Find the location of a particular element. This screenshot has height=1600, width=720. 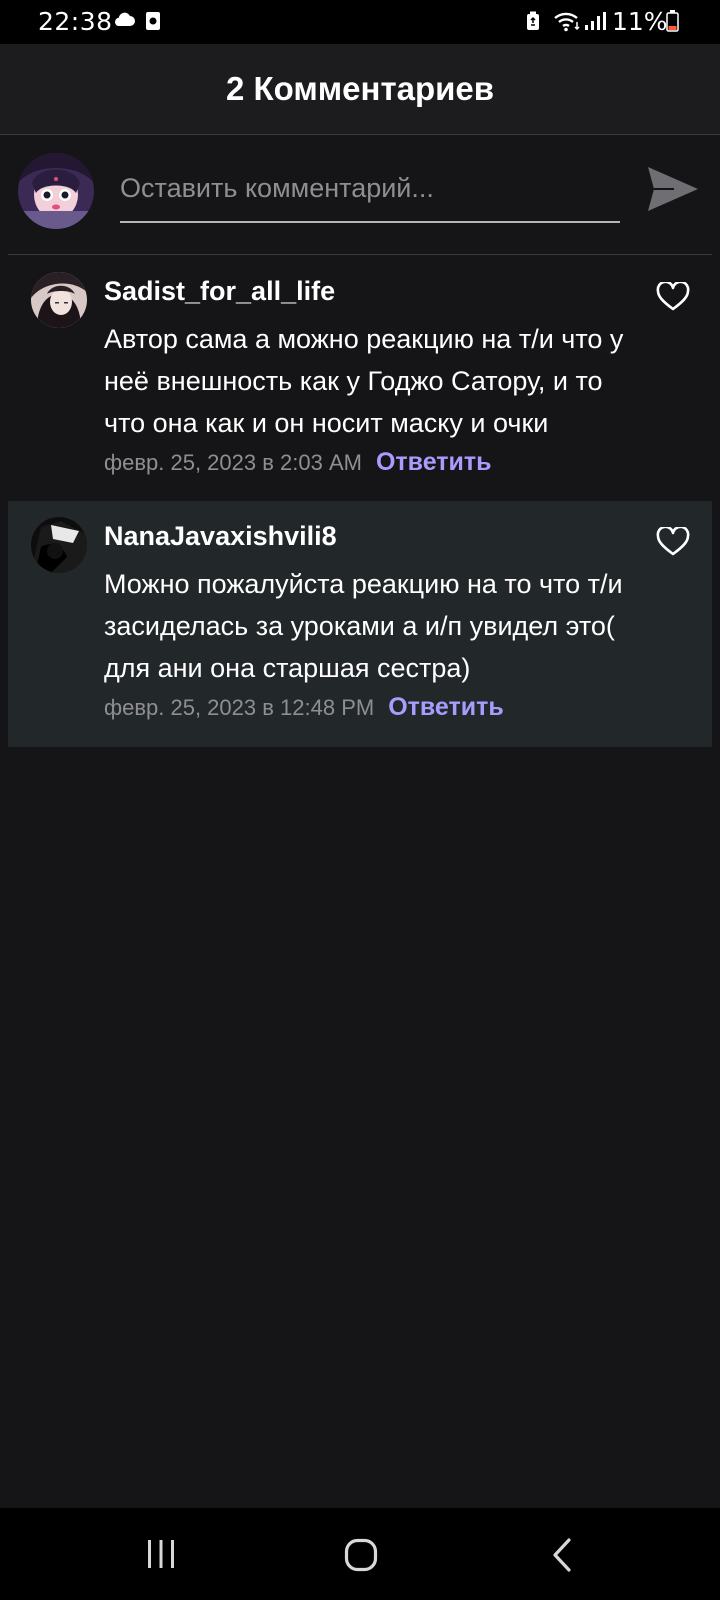

status-time: 22:38 is located at coordinates (75, 21).